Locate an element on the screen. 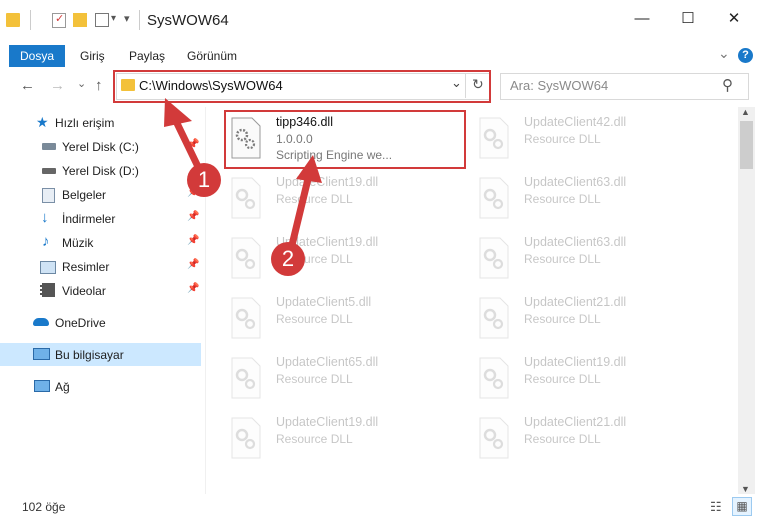  star-icon: ★ is located at coordinates (42, 122).